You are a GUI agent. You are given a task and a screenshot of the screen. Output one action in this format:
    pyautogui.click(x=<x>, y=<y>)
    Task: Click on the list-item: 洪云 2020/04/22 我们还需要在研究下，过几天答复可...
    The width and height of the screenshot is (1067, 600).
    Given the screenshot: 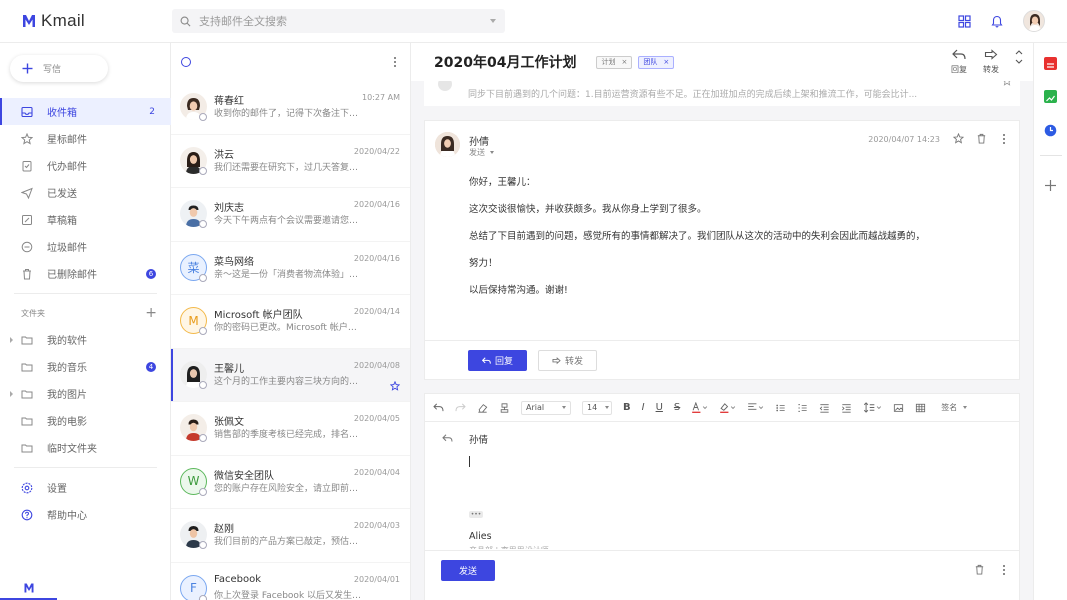 What is the action you would take?
    pyautogui.click(x=290, y=161)
    